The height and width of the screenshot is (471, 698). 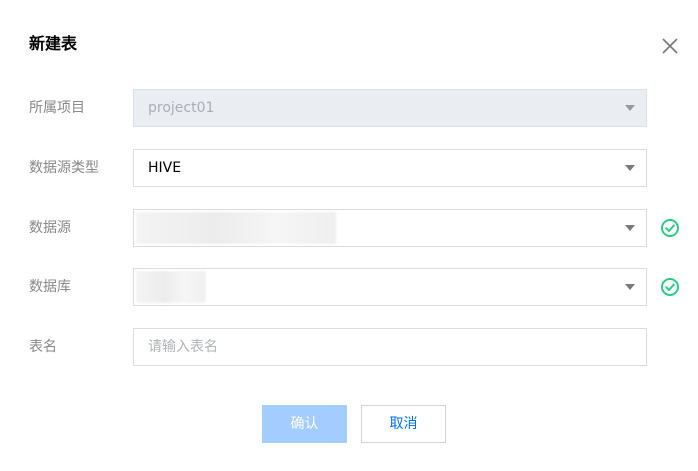 I want to click on project-row: 所属项目 project01, so click(x=349, y=108).